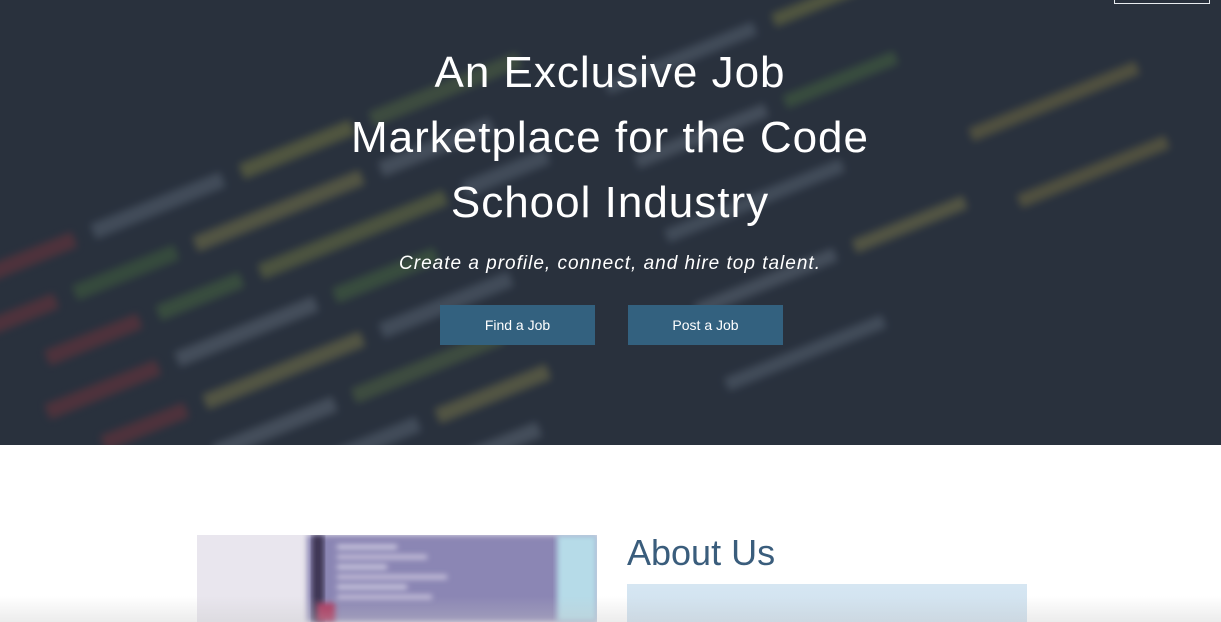  I want to click on bottom-shadow, so click(610, 609).